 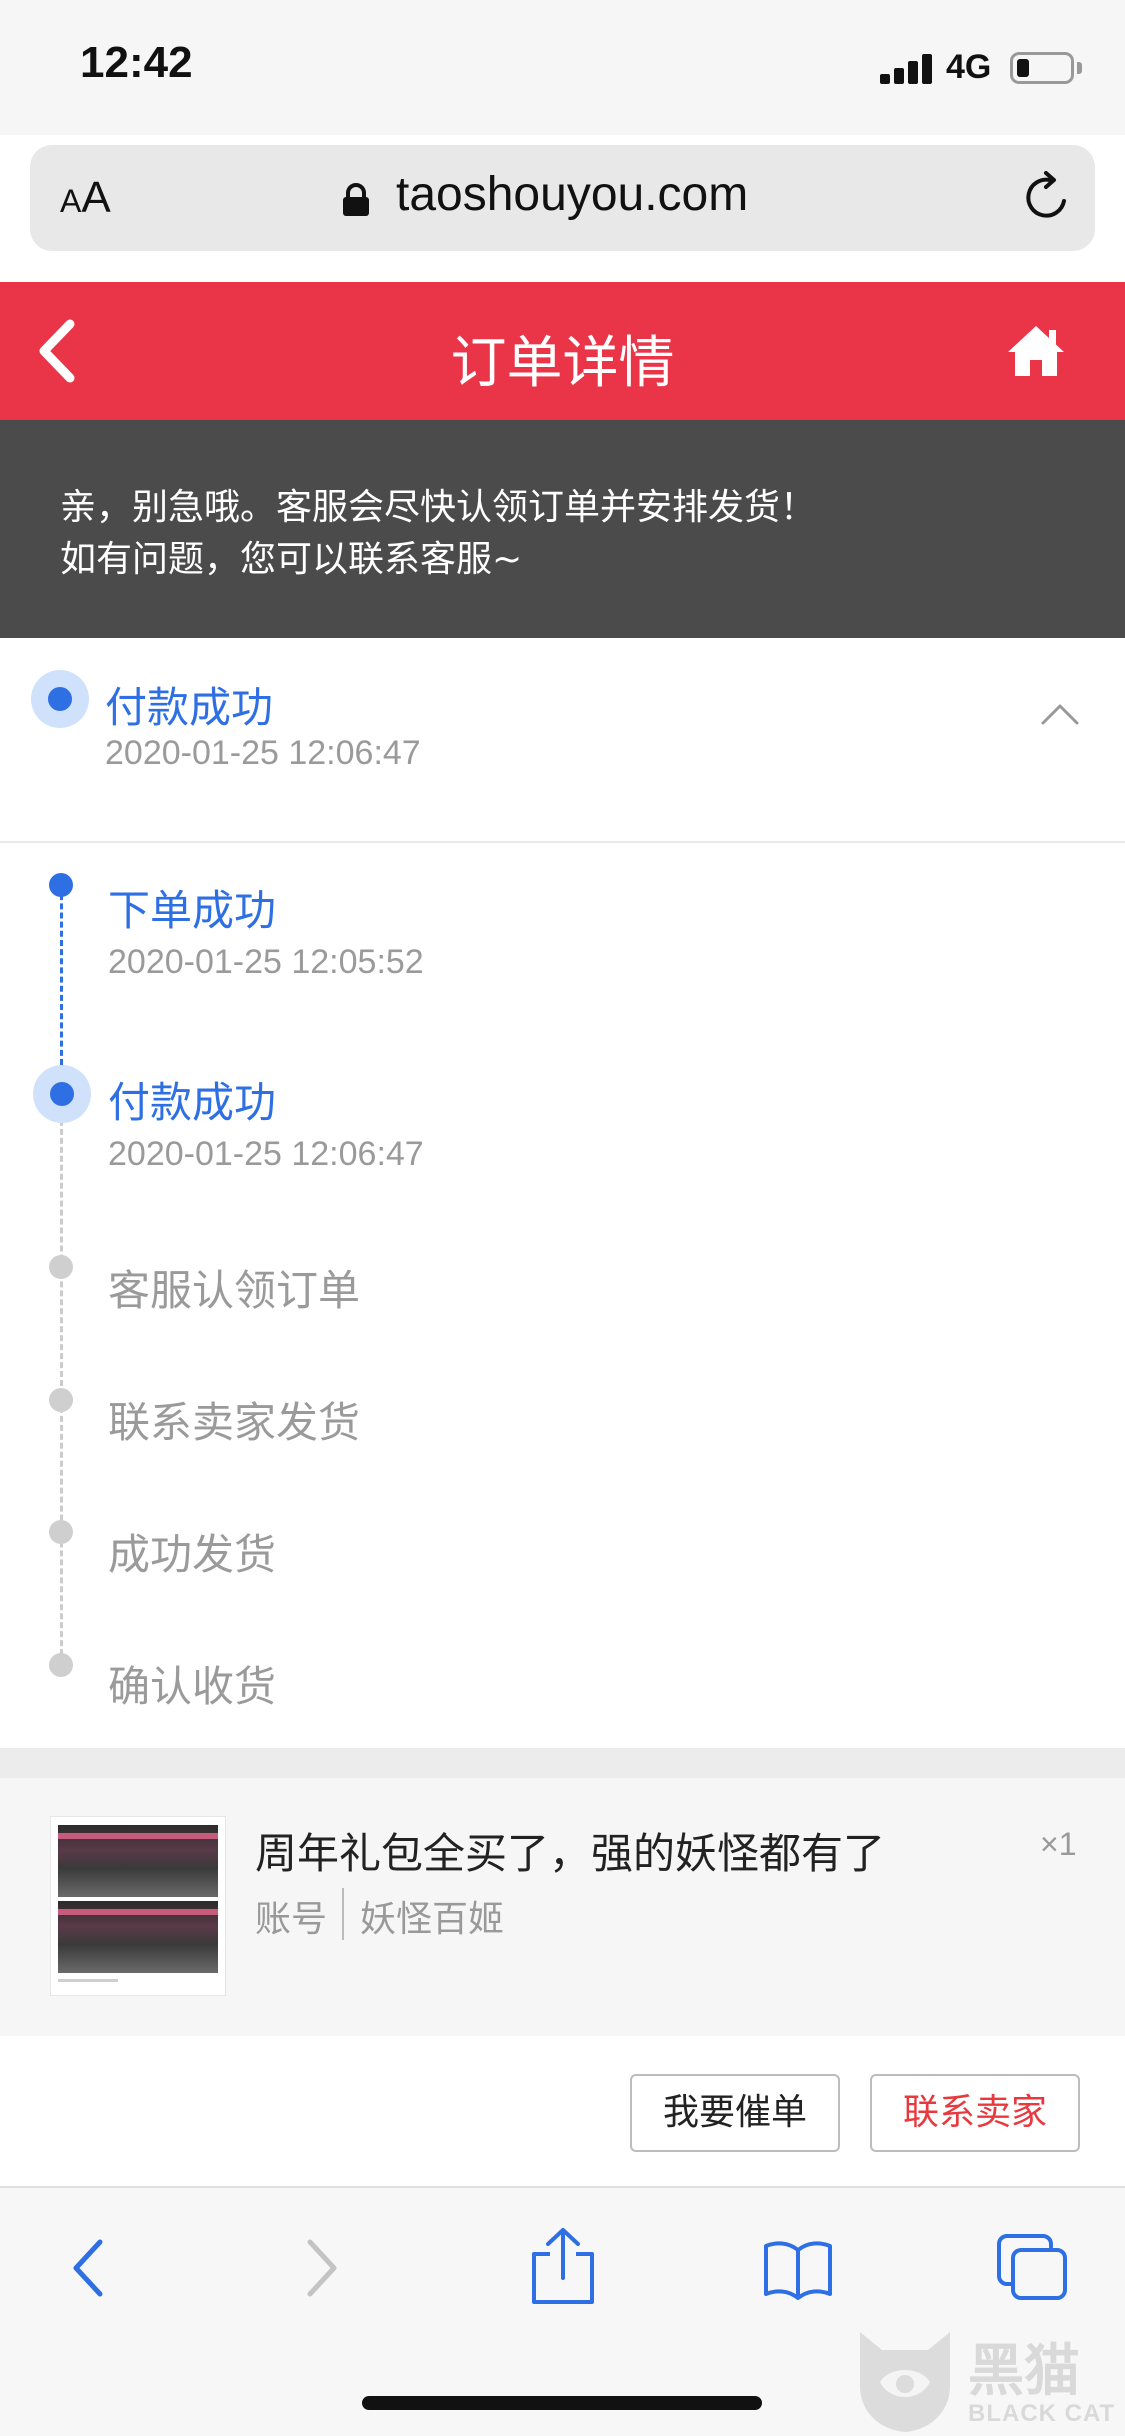 What do you see at coordinates (192, 1686) in the screenshot?
I see `timeline-step-label: 确认收货` at bounding box center [192, 1686].